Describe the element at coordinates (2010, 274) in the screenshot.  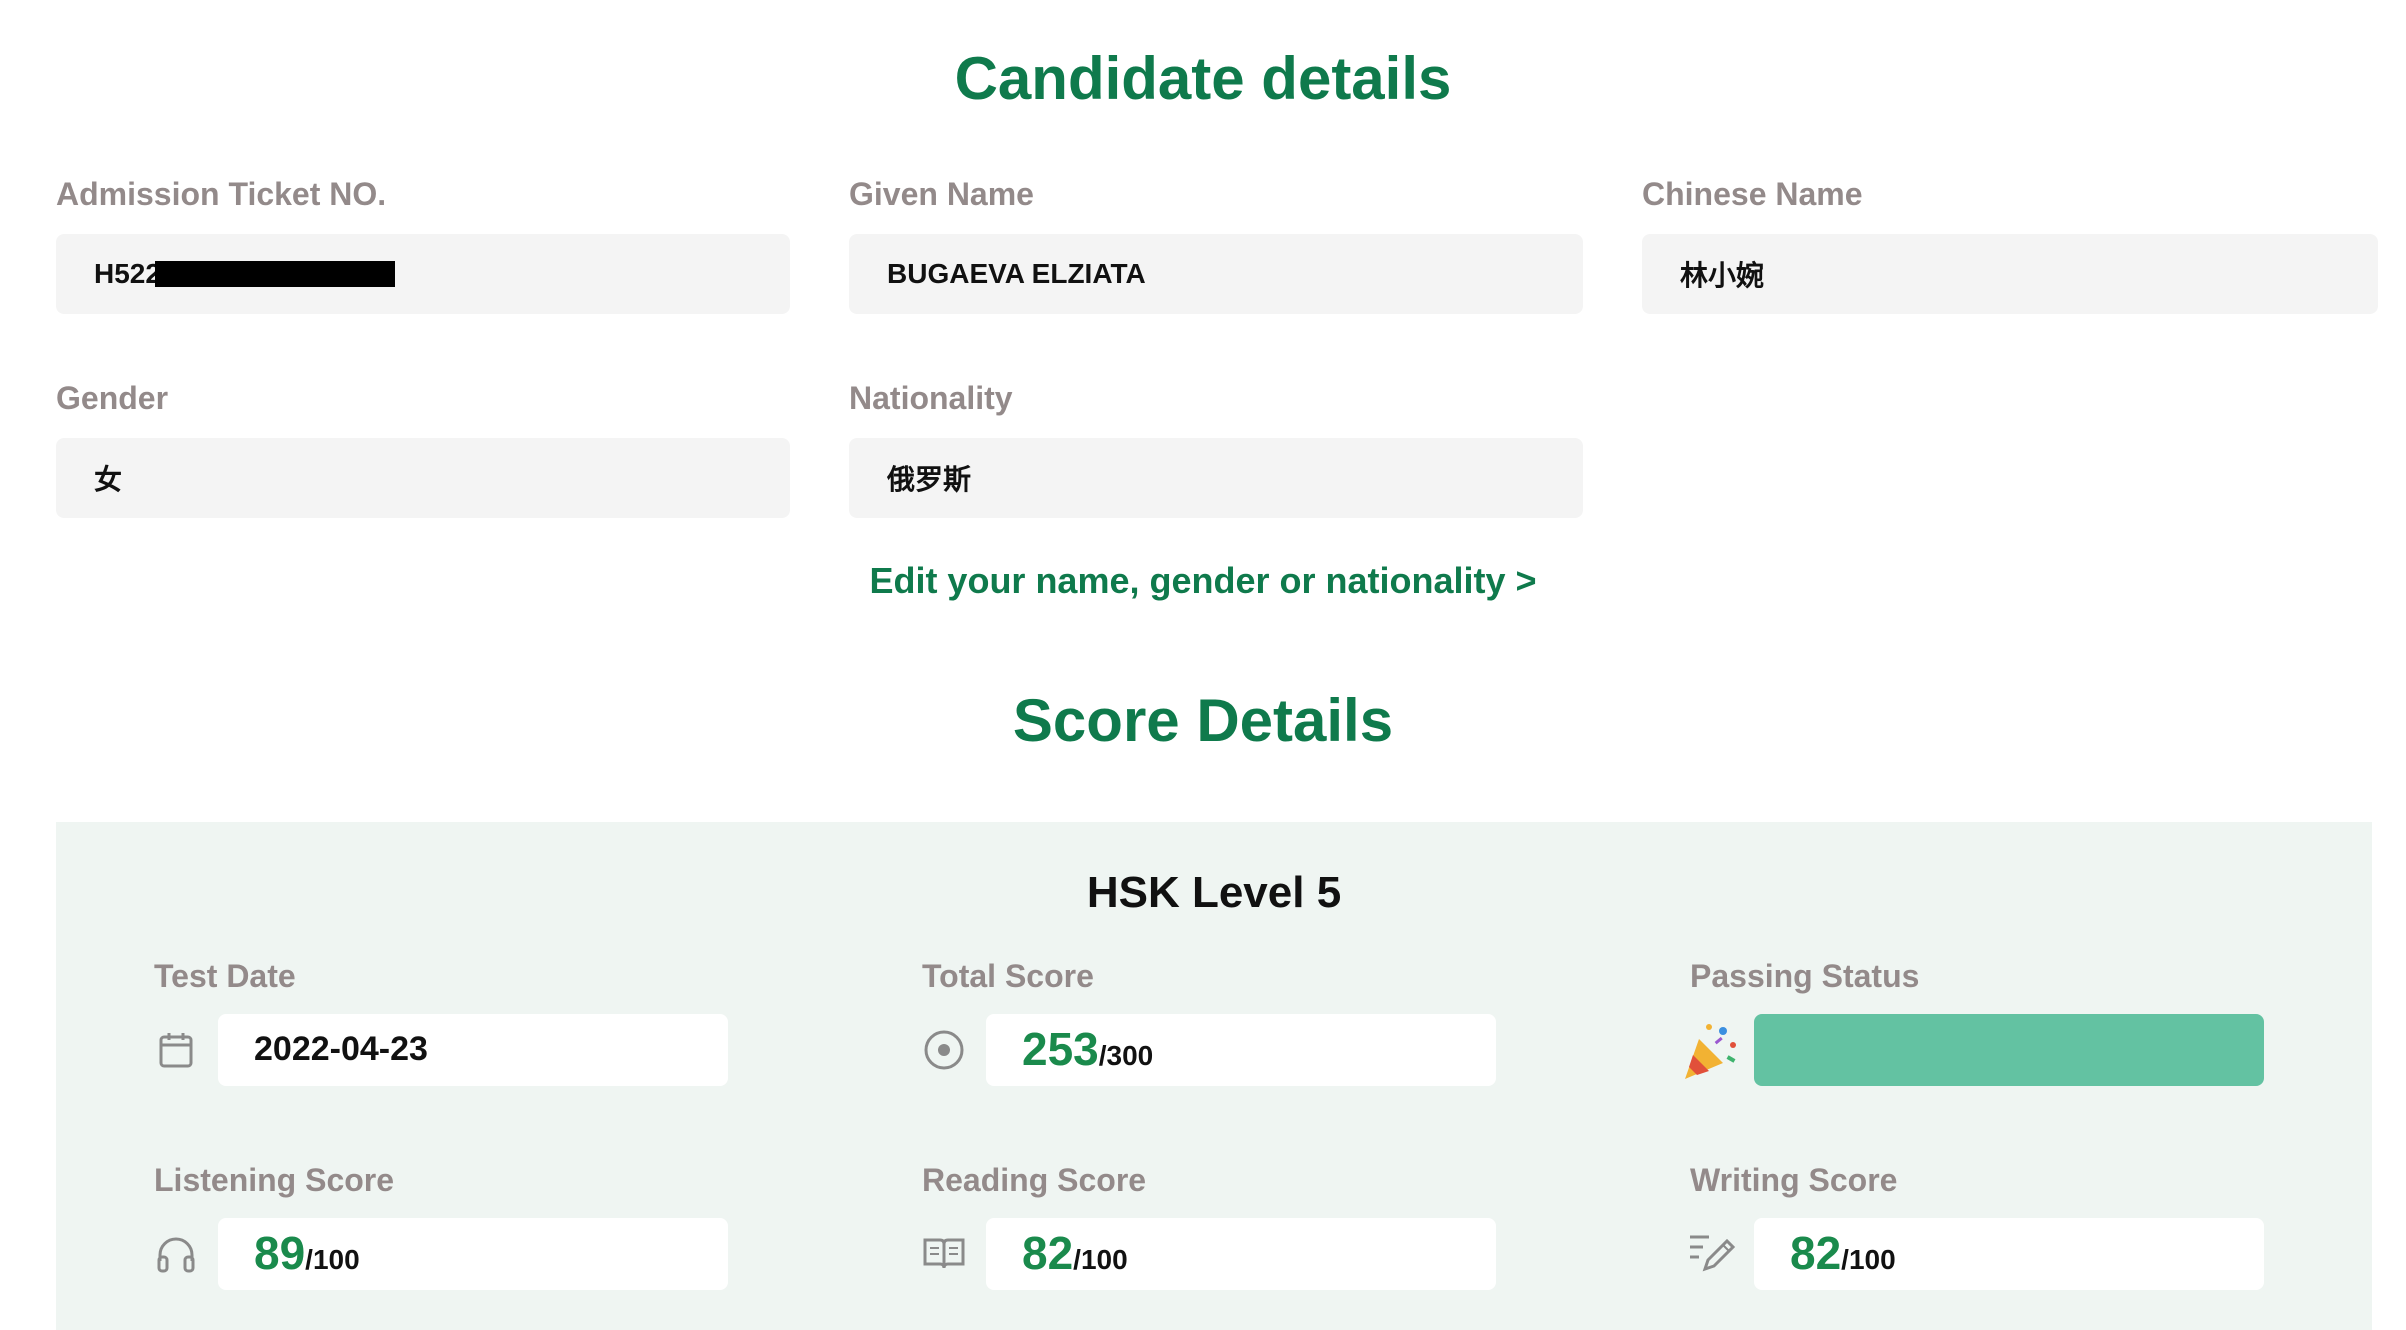
I see `chinese-name-field: 林小婉` at that location.